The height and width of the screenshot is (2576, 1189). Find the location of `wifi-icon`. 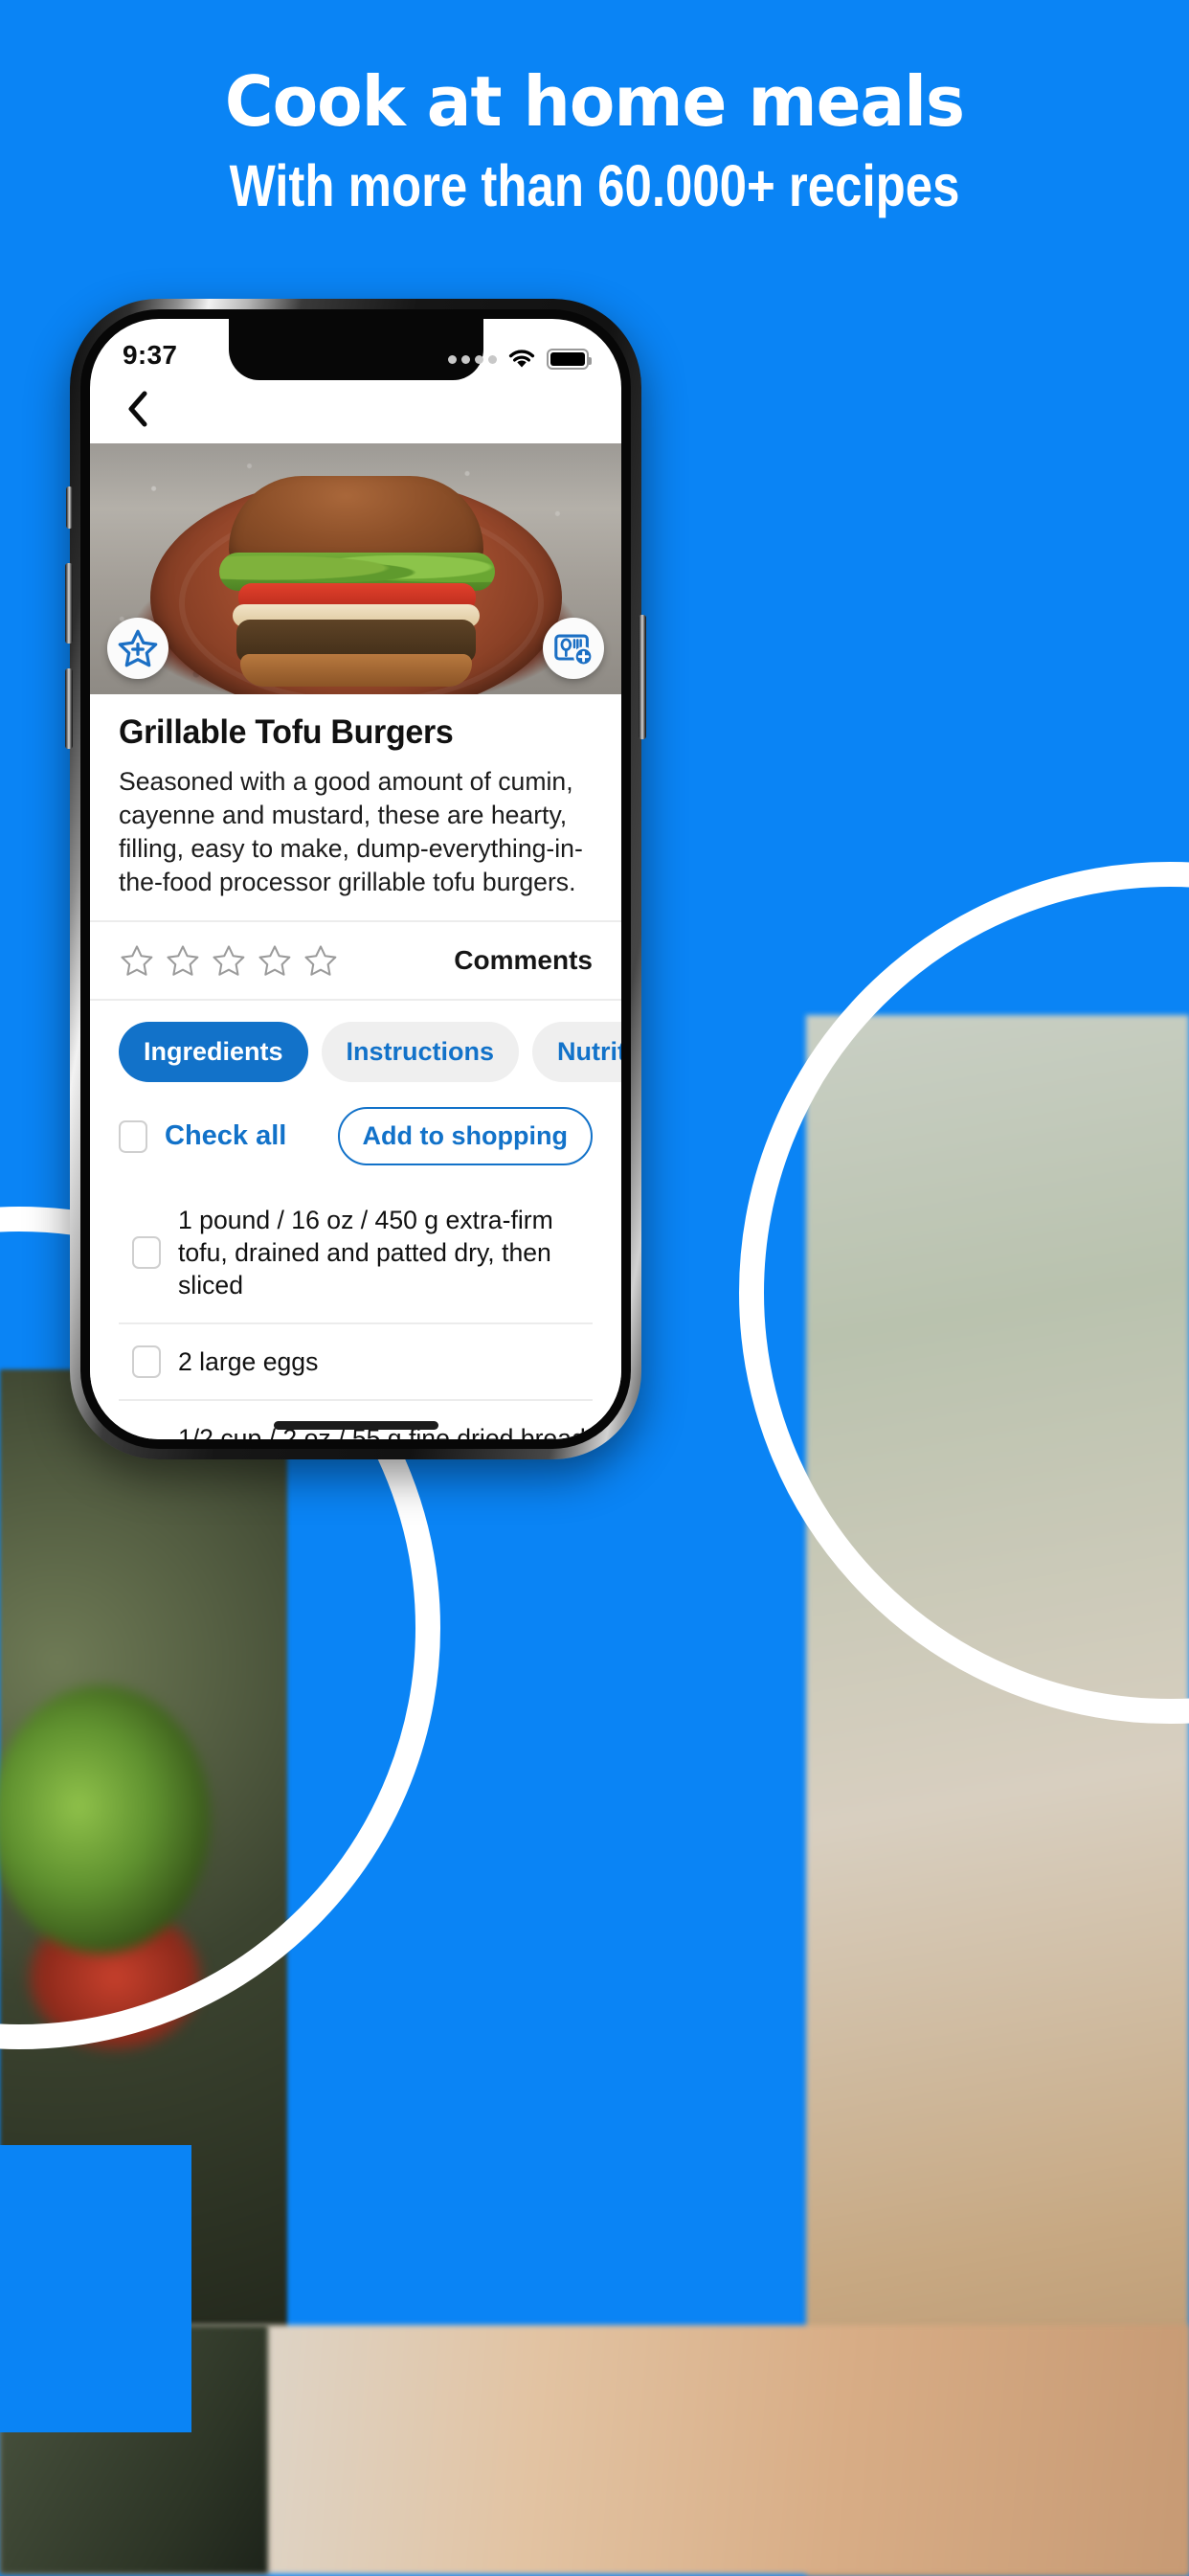

wifi-icon is located at coordinates (521, 359).